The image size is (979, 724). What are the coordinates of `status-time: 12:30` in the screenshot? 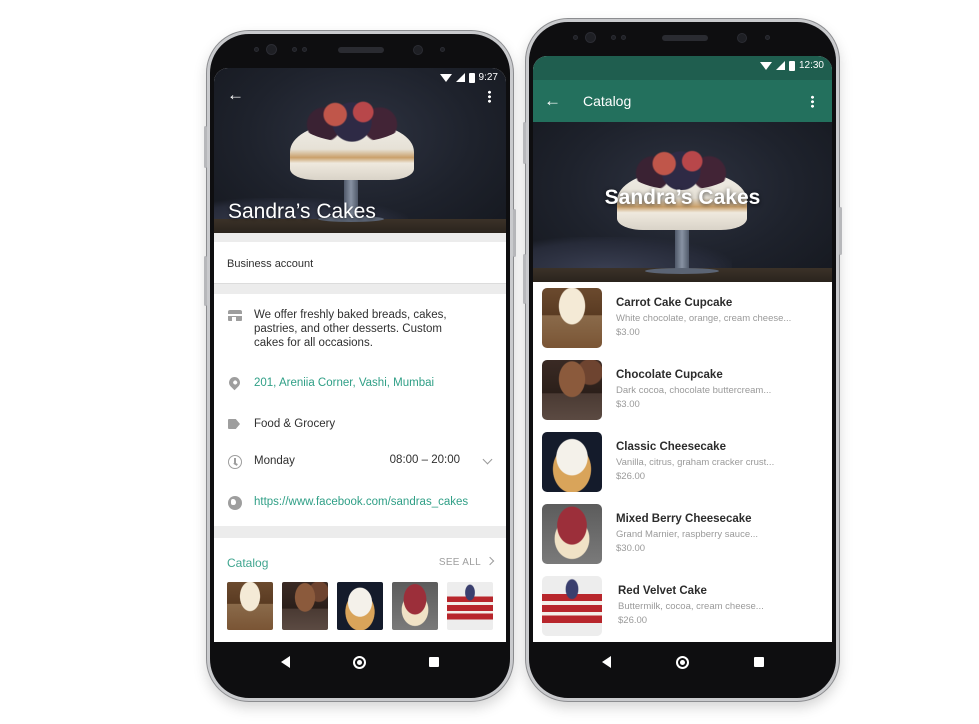 It's located at (811, 65).